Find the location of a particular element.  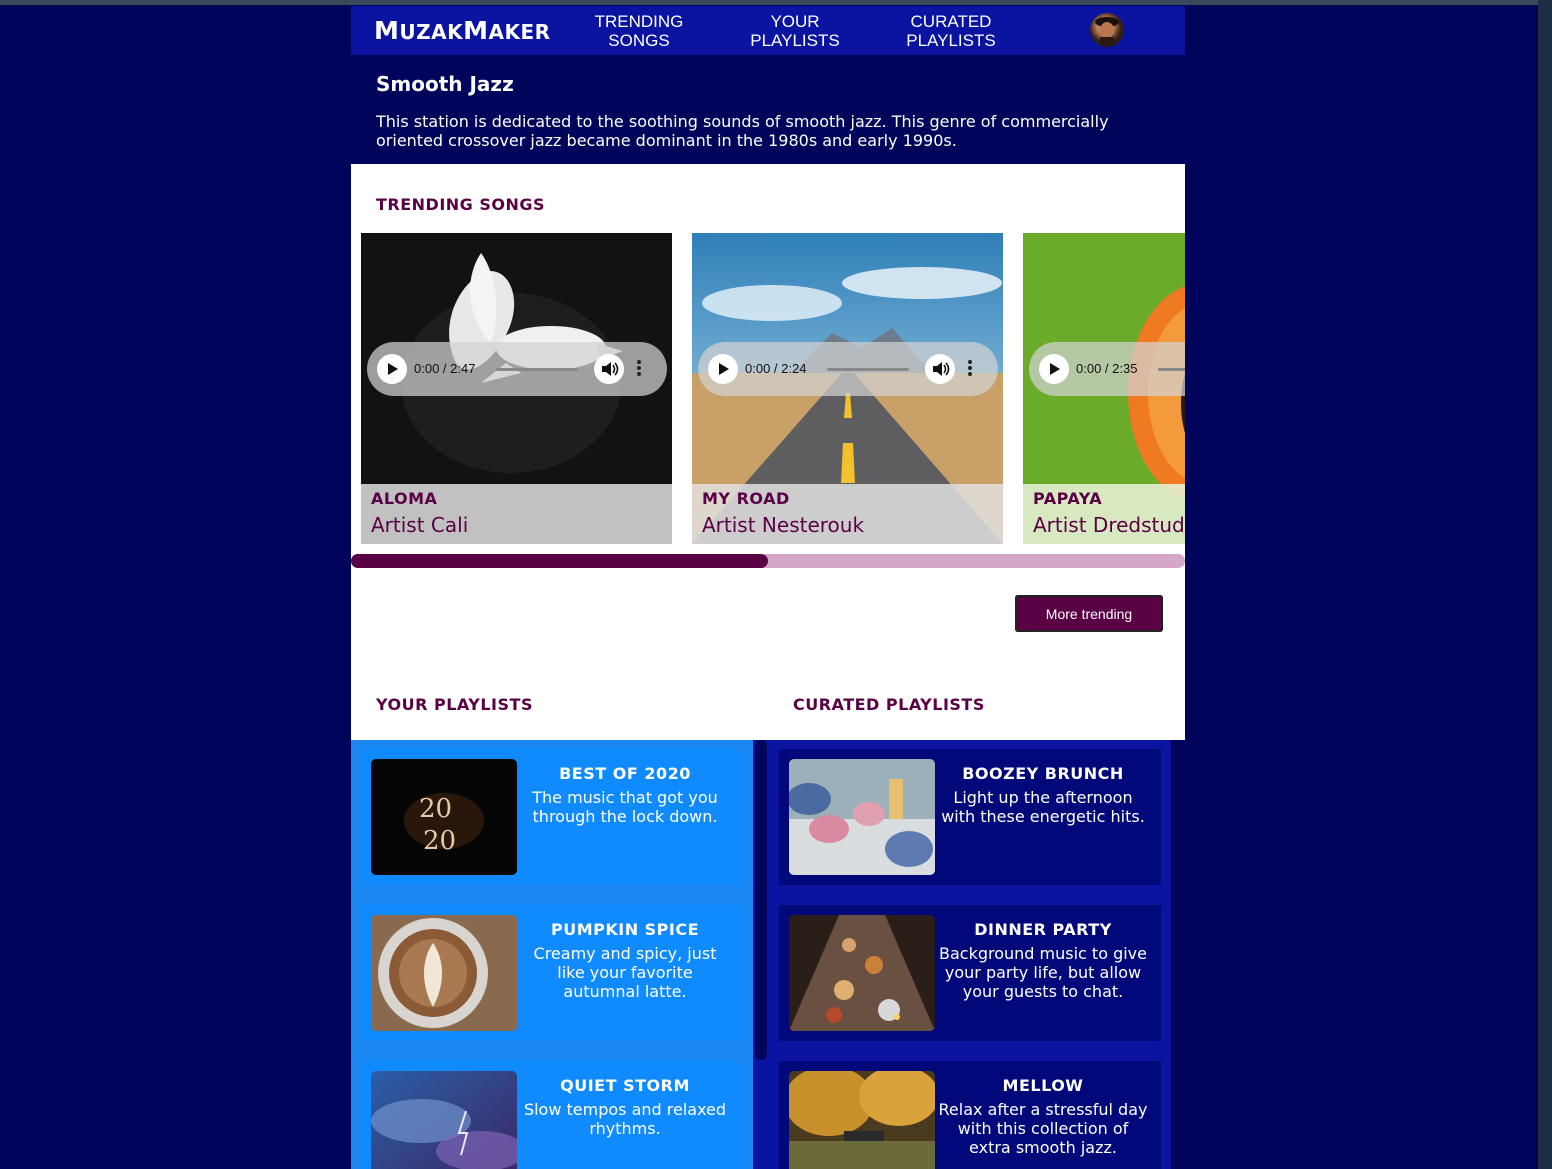

audio-player: 0:00 / 2:35 is located at coordinates (1107, 369).